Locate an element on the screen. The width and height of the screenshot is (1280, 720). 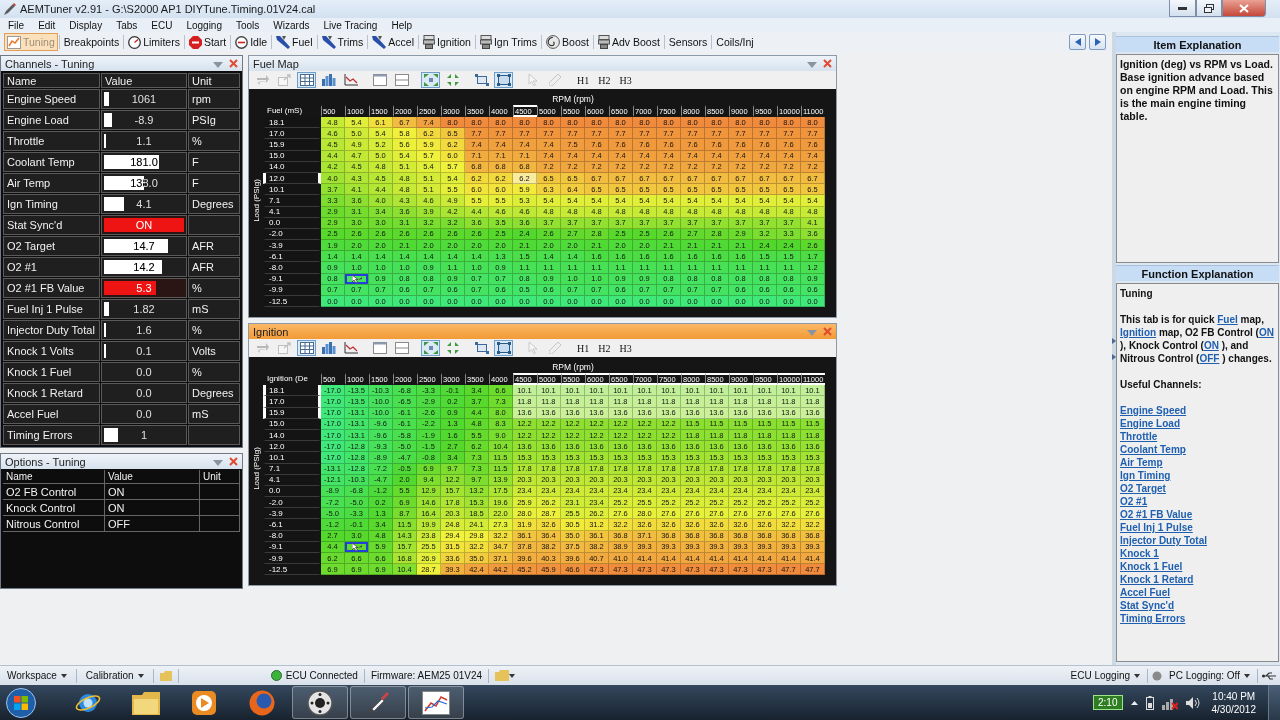
minimize-button is located at coordinates (1182, 8).